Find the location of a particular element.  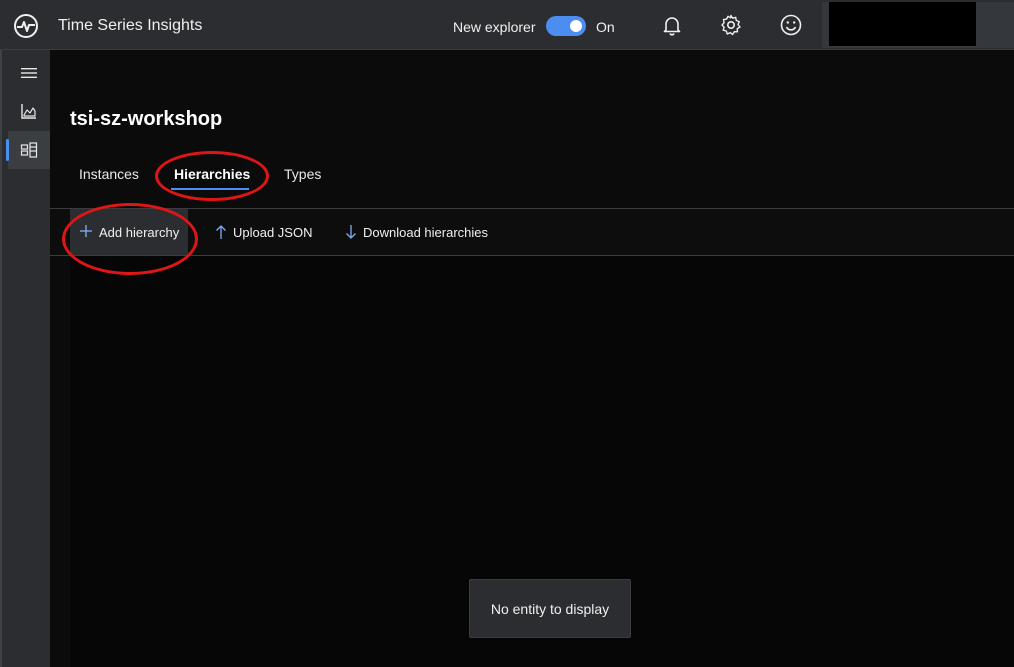

environment-title: tsi-sz-workshop is located at coordinates (146, 119).